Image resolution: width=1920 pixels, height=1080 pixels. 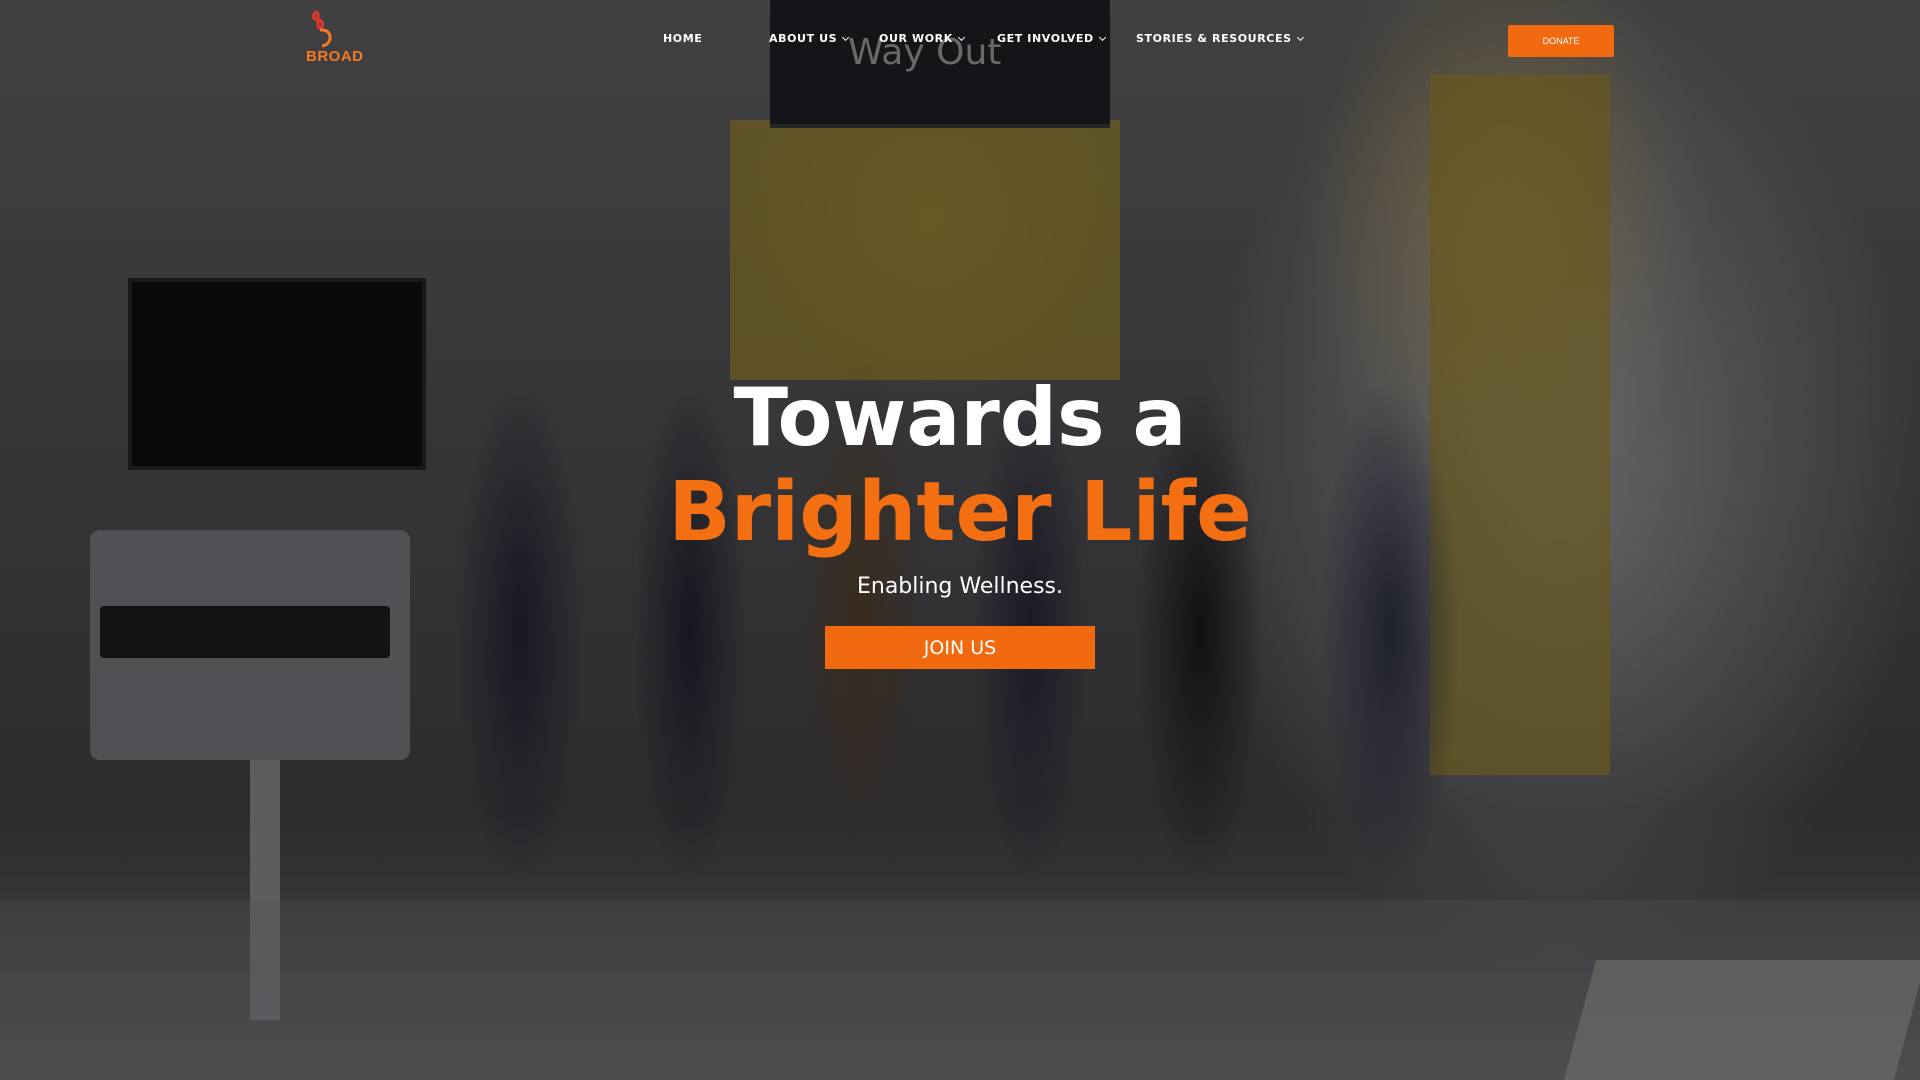 I want to click on donate-button: DONATE, so click(x=1561, y=41).